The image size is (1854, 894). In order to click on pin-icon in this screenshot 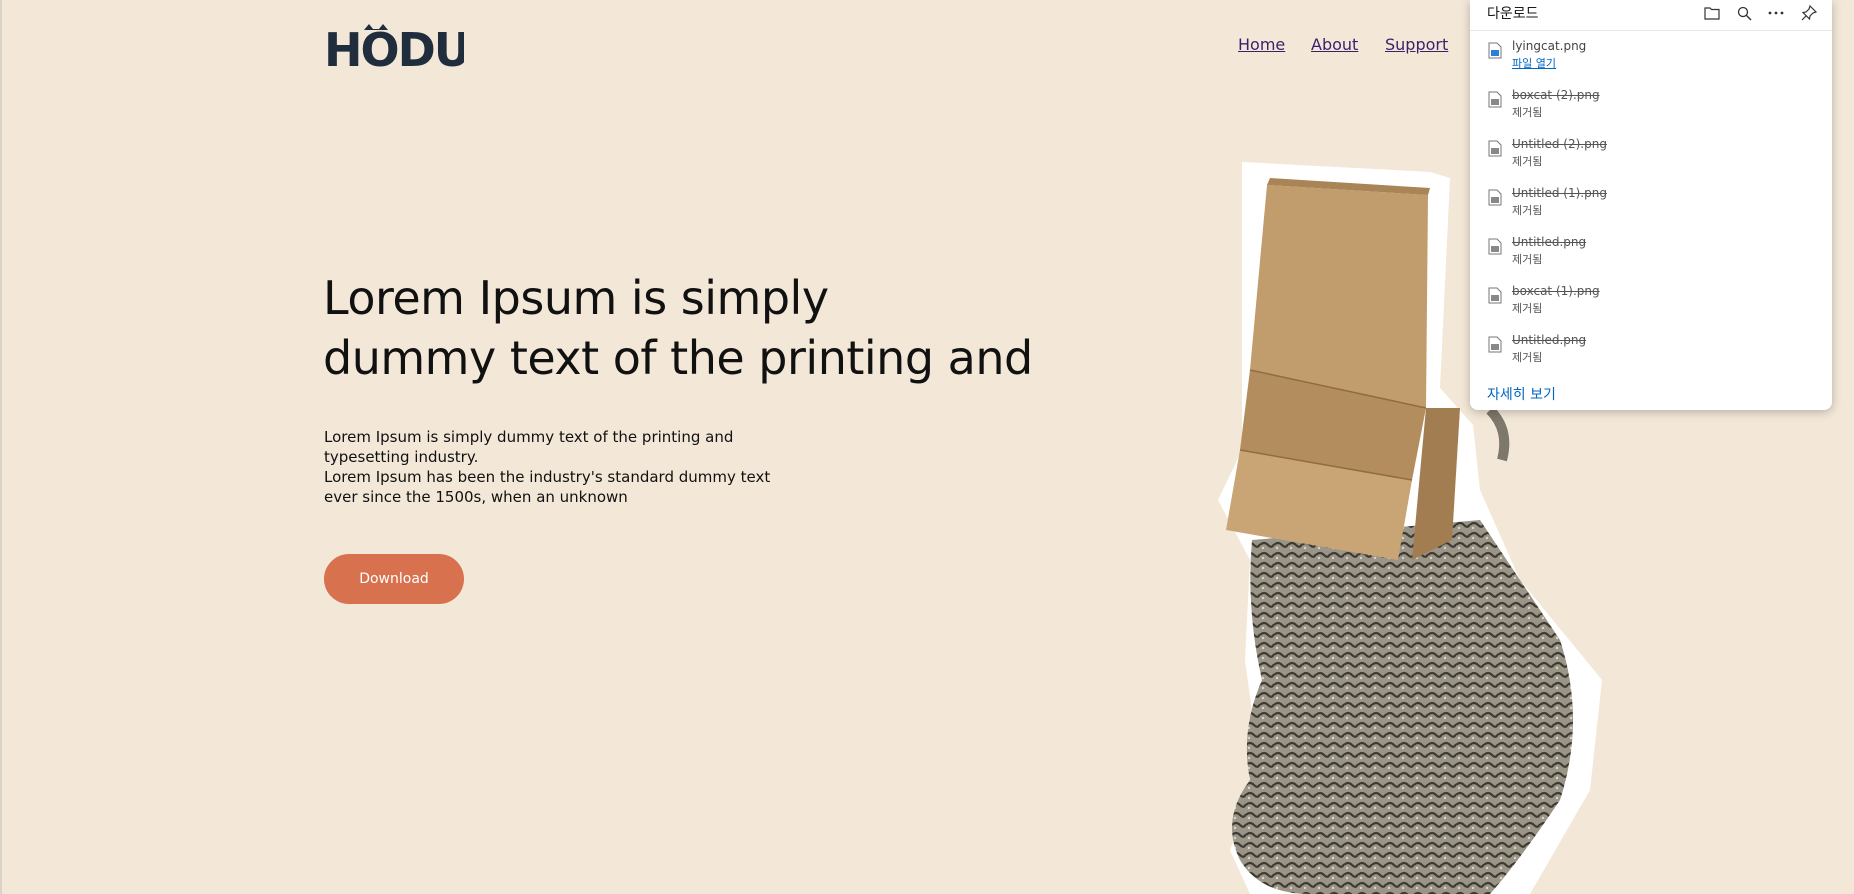, I will do `click(1809, 13)`.